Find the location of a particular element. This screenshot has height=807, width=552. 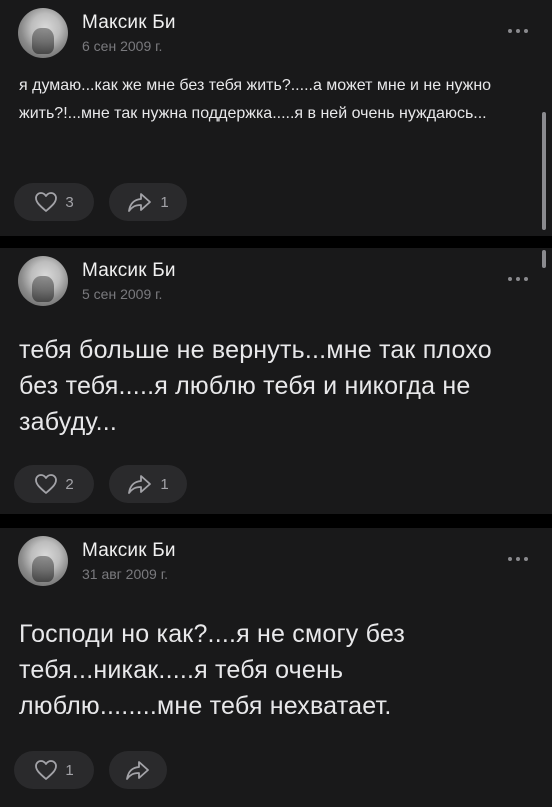

like-button: 2 is located at coordinates (54, 484).